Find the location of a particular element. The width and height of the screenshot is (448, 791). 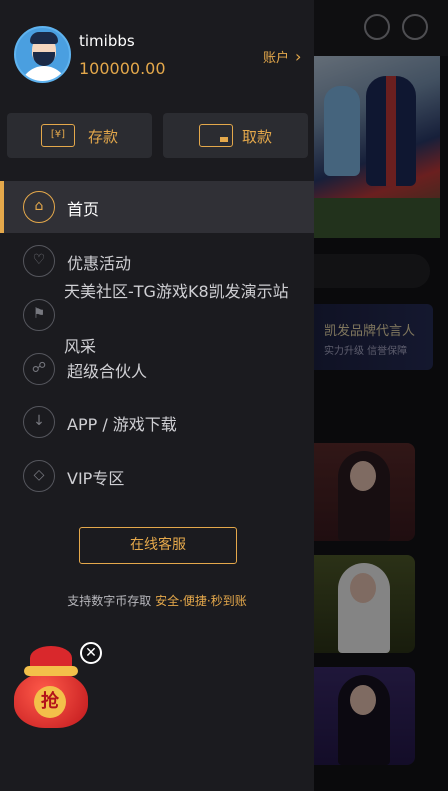

avatar-body is located at coordinates (44, 73).